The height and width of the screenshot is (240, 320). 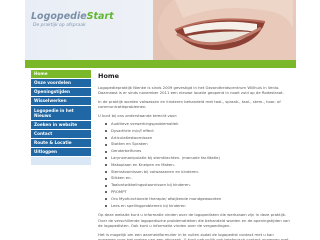 What do you see at coordinates (197, 138) in the screenshot?
I see `service-item: Articulatiestoornissen` at bounding box center [197, 138].